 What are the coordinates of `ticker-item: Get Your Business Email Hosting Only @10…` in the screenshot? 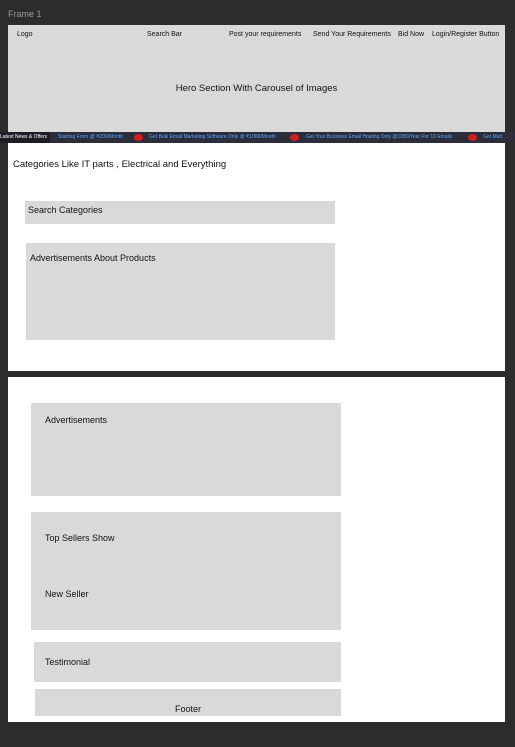 It's located at (379, 137).